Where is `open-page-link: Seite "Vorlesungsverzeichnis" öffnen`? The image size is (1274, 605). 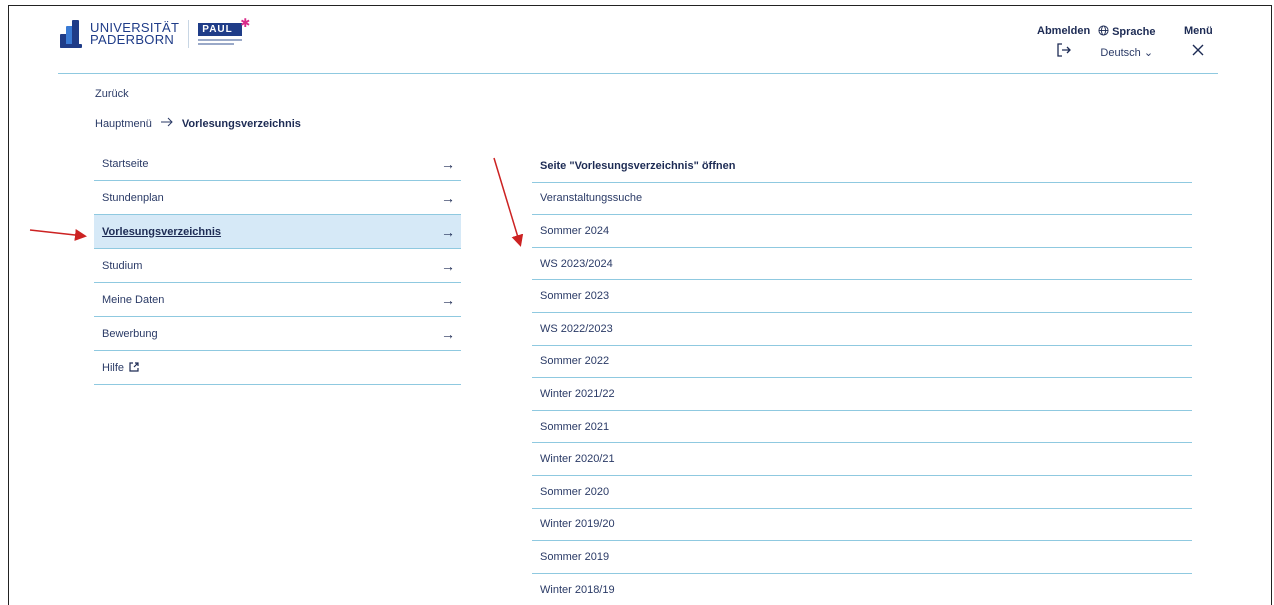 open-page-link: Seite "Vorlesungsverzeichnis" öffnen is located at coordinates (862, 166).